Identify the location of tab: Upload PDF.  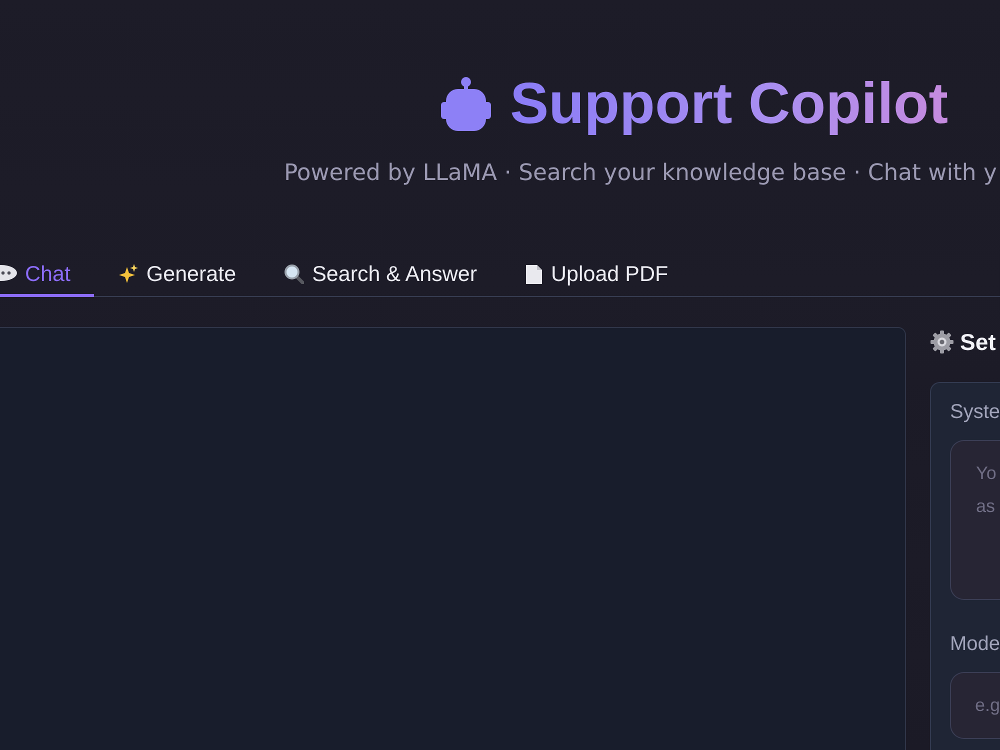
(596, 273).